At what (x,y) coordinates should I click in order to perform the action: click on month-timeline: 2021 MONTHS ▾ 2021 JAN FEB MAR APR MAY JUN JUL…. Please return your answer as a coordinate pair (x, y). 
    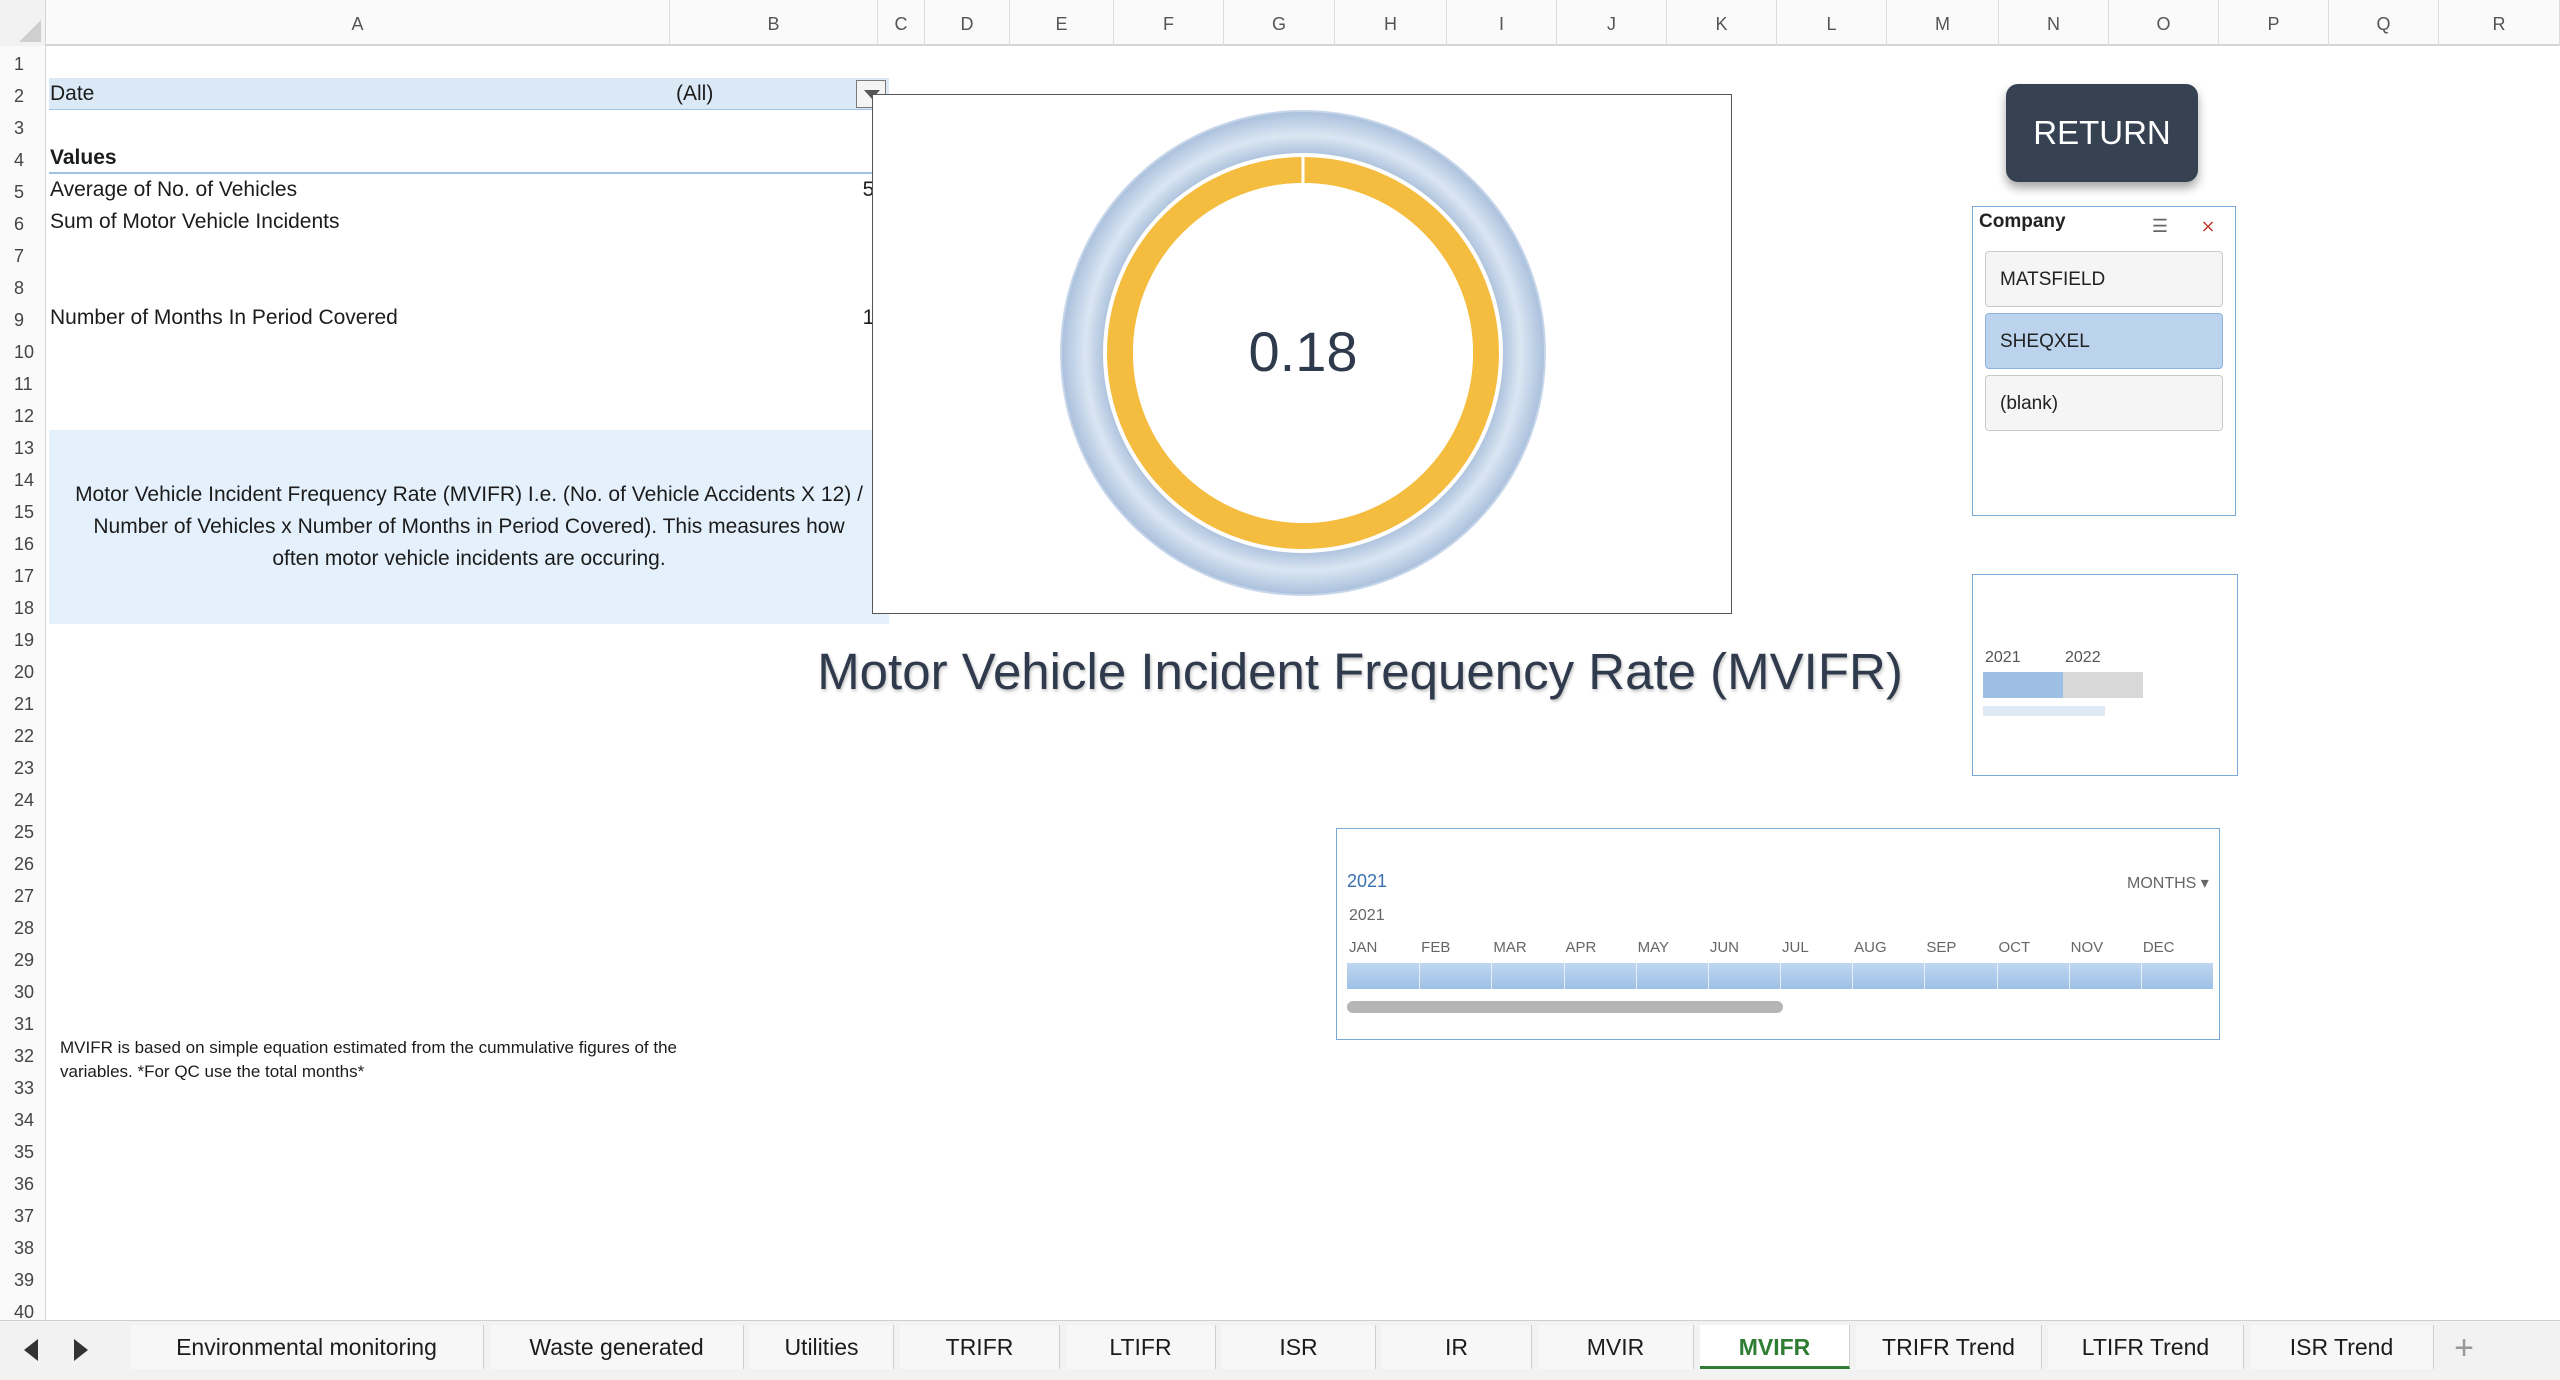
    Looking at the image, I should click on (1778, 934).